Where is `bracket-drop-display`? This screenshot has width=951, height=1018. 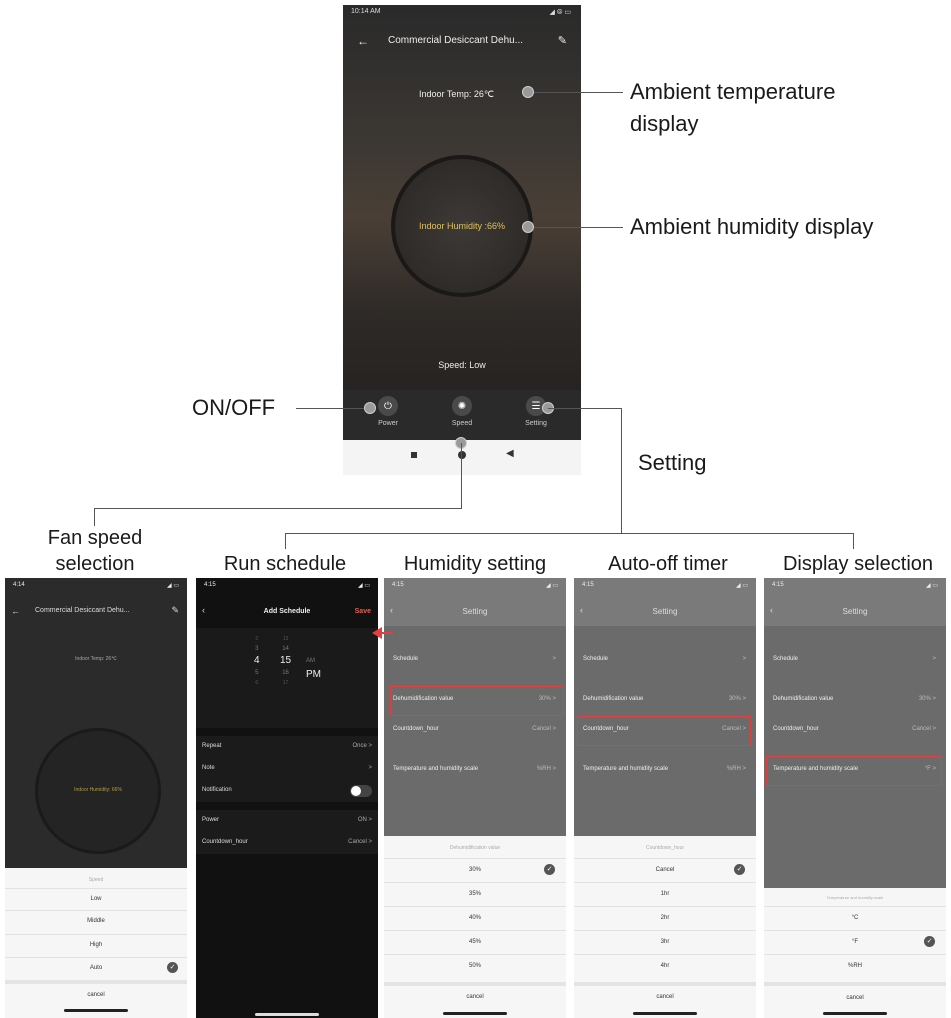 bracket-drop-display is located at coordinates (853, 541).